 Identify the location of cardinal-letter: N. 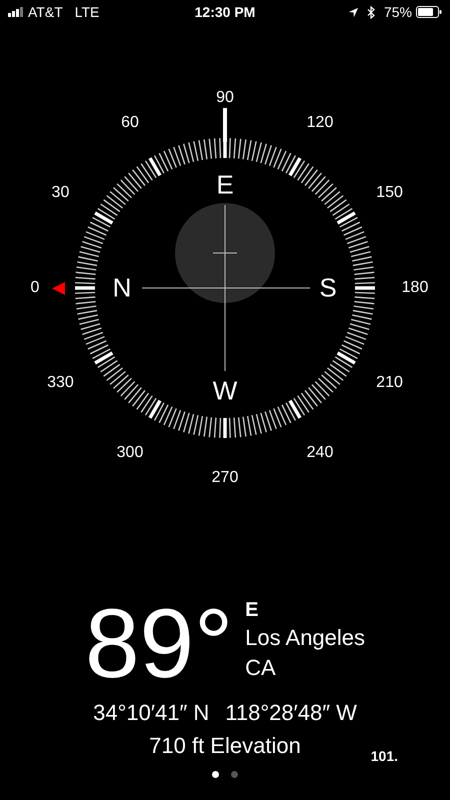
(122, 288).